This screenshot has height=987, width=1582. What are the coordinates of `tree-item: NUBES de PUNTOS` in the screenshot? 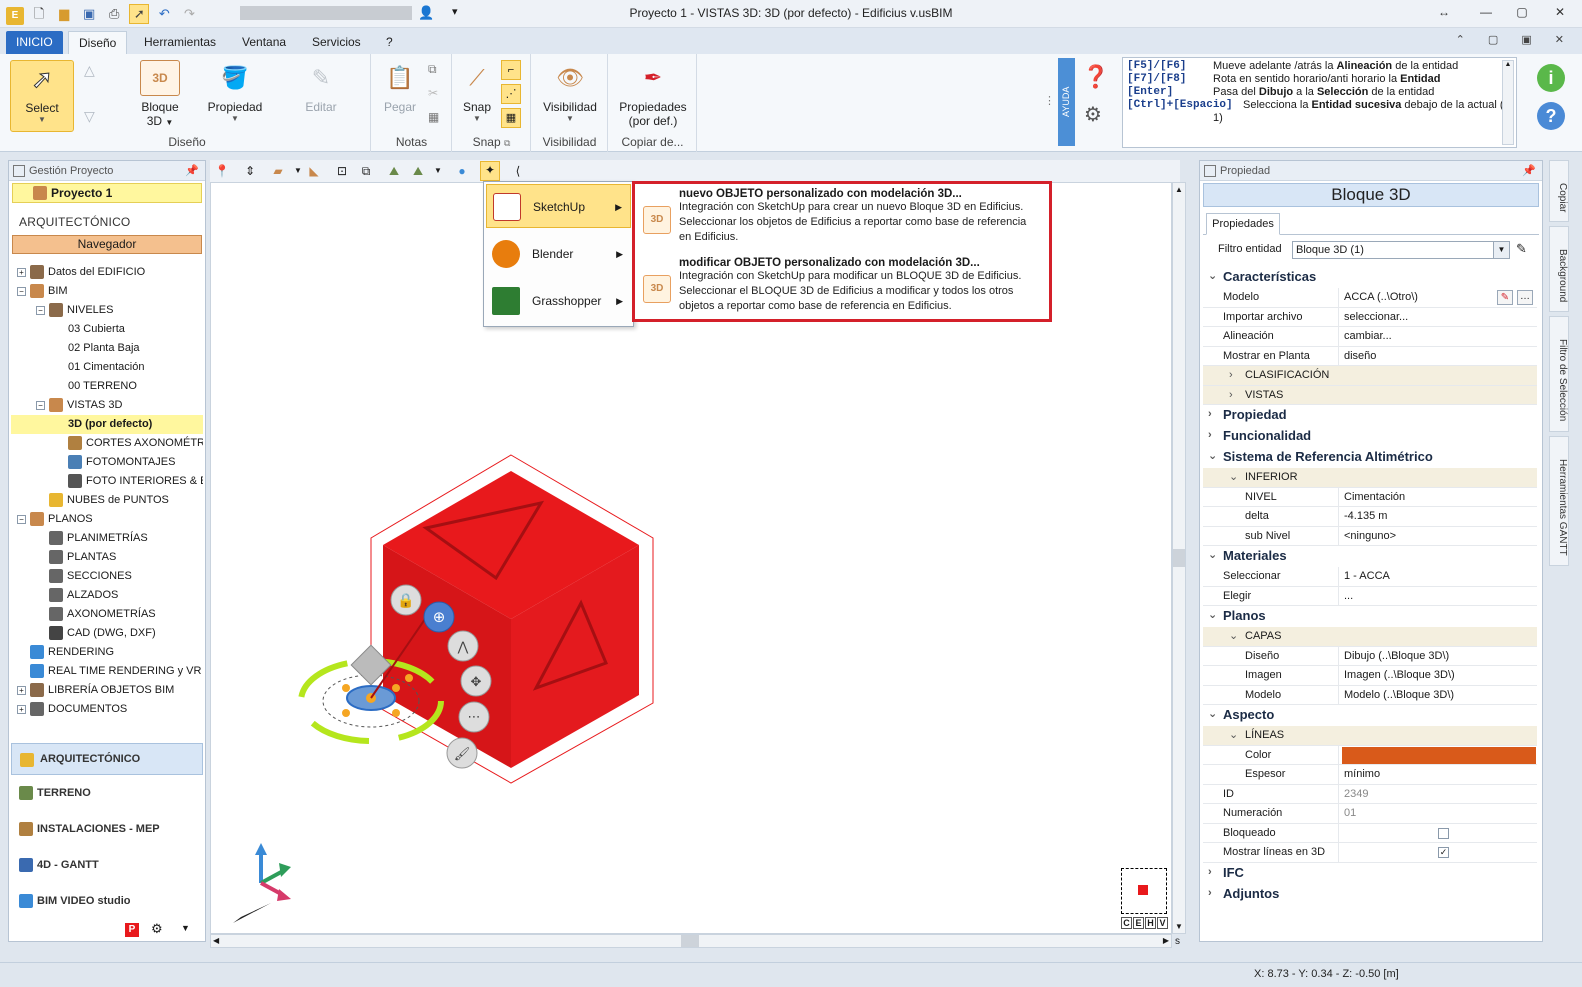 It's located at (107, 500).